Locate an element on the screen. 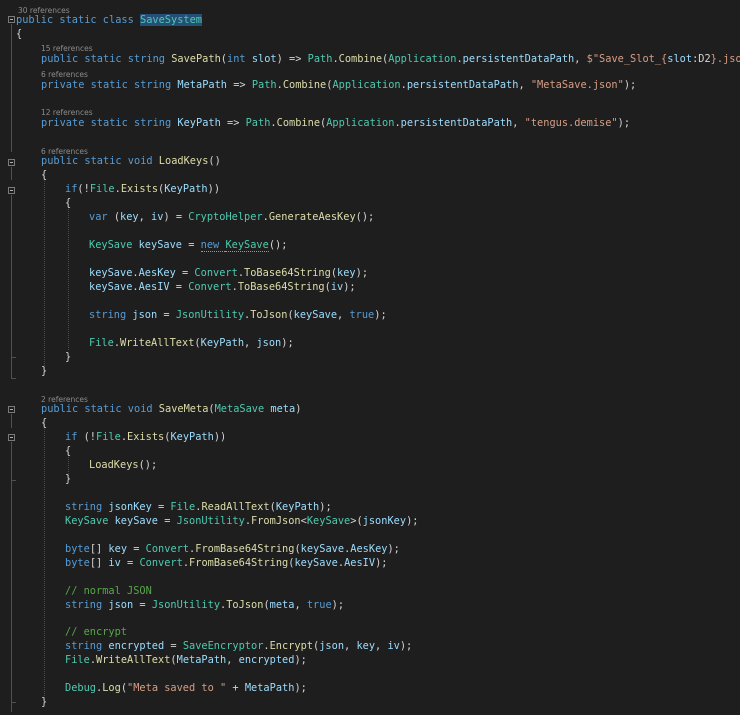 This screenshot has width=740, height=715. code-line: Debug.Log("Meta saved to " + MetaPath); is located at coordinates (370, 688).